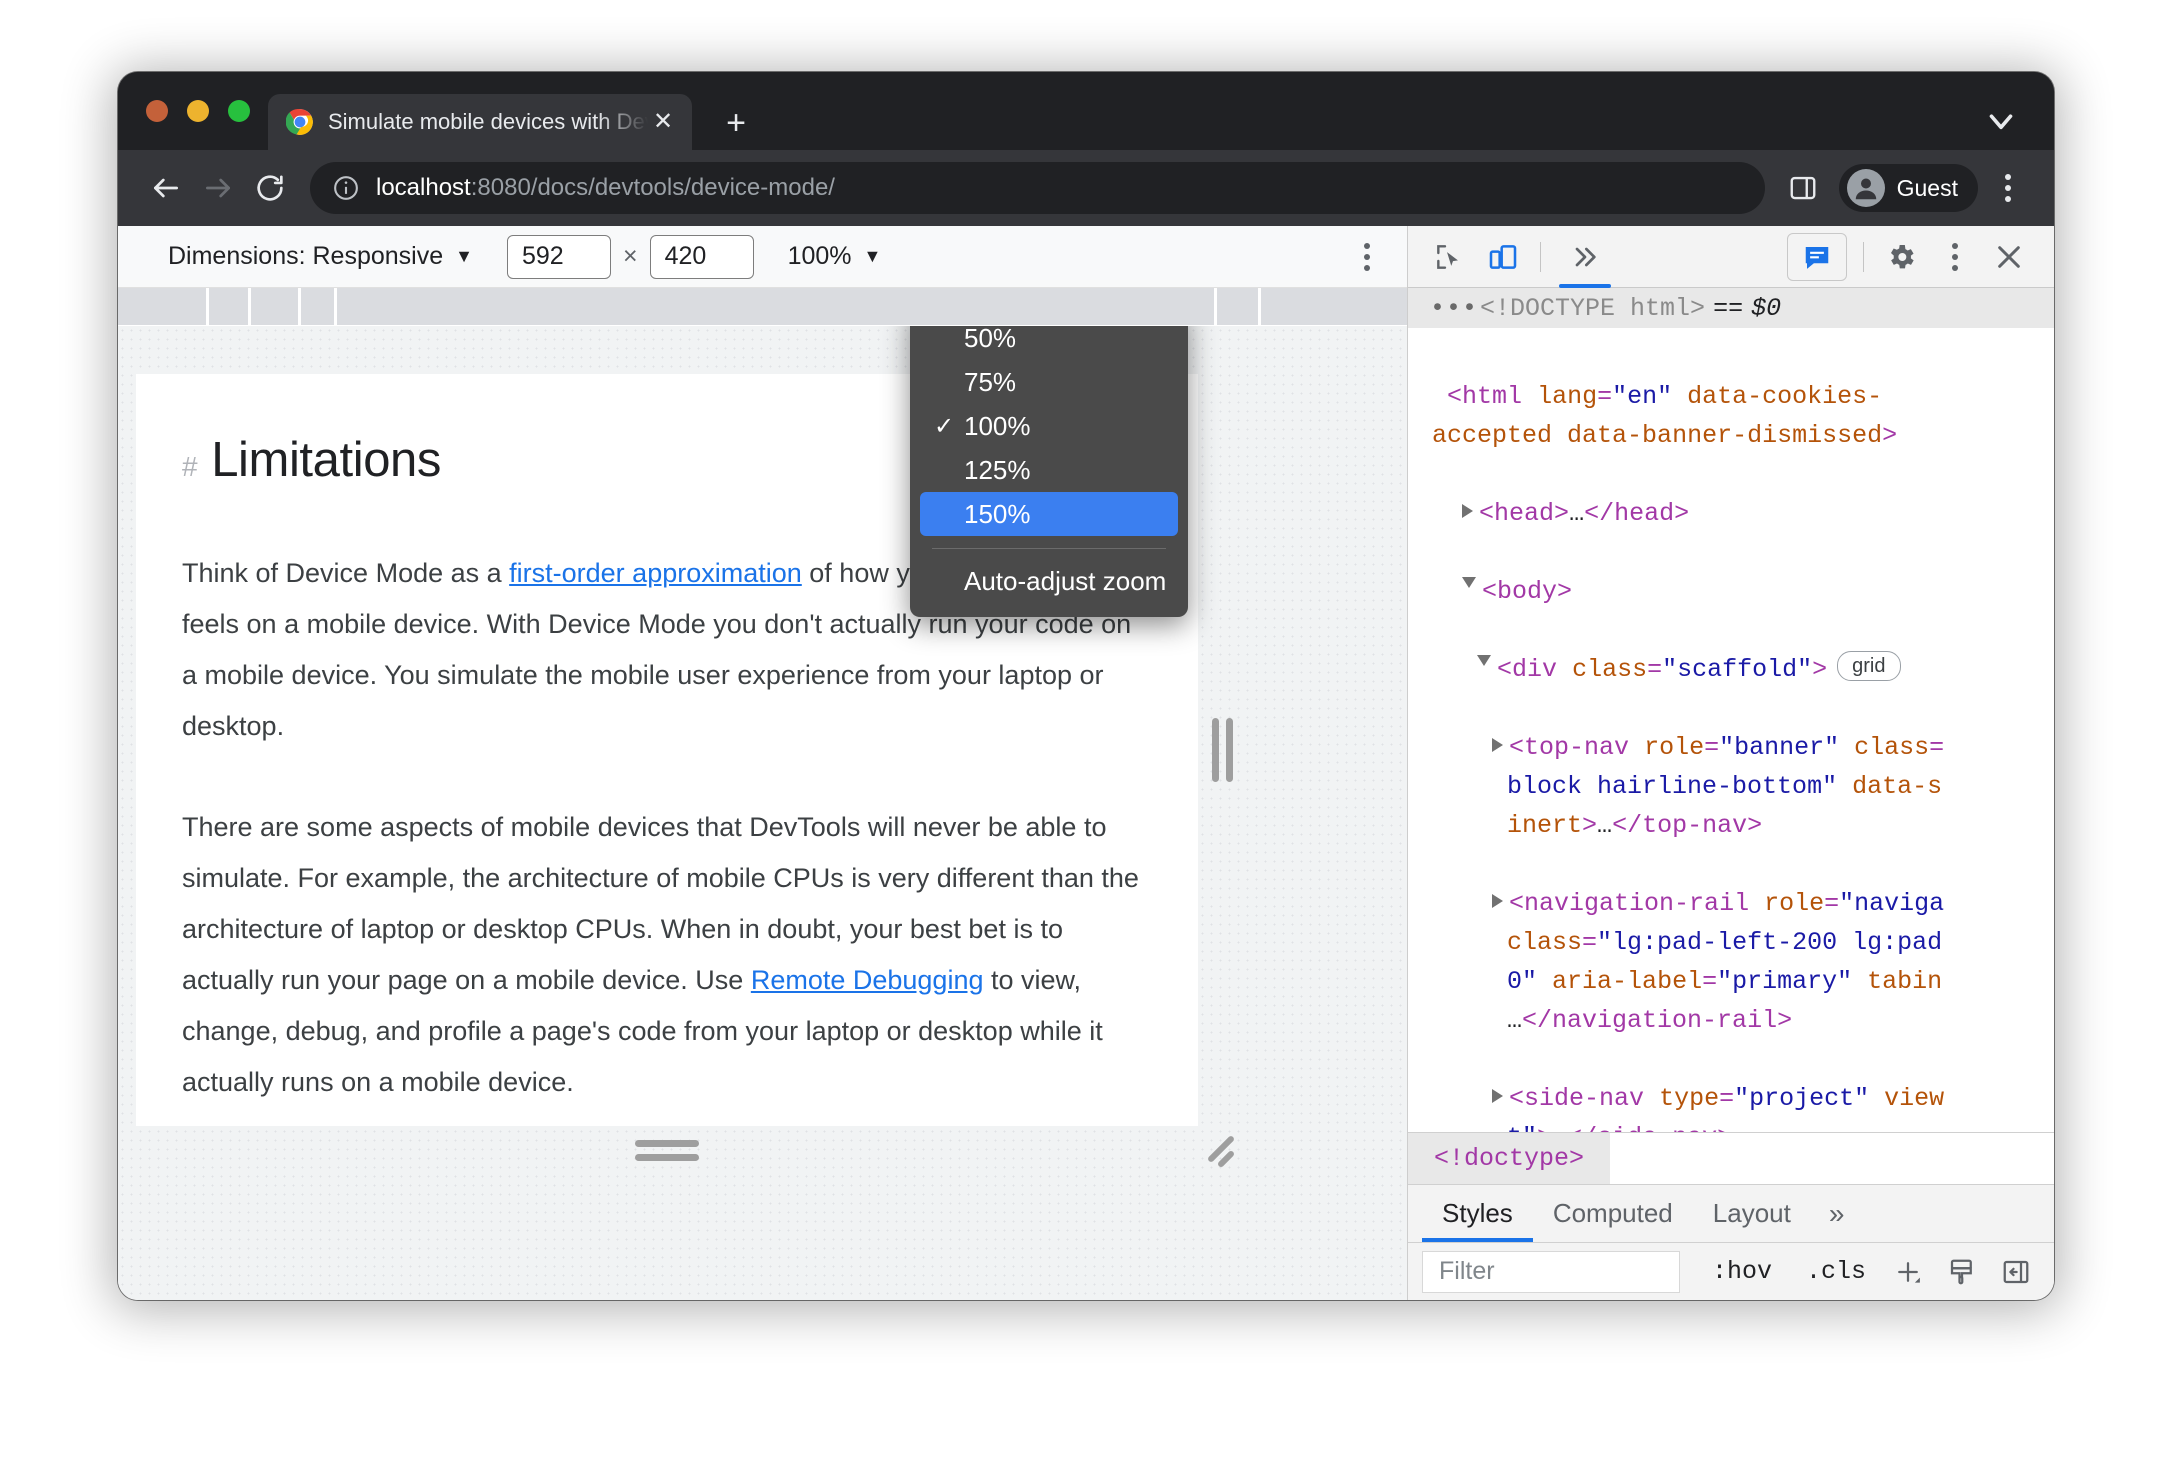 The height and width of the screenshot is (1480, 2168). I want to click on viewport-resize-handle-right, so click(1222, 750).